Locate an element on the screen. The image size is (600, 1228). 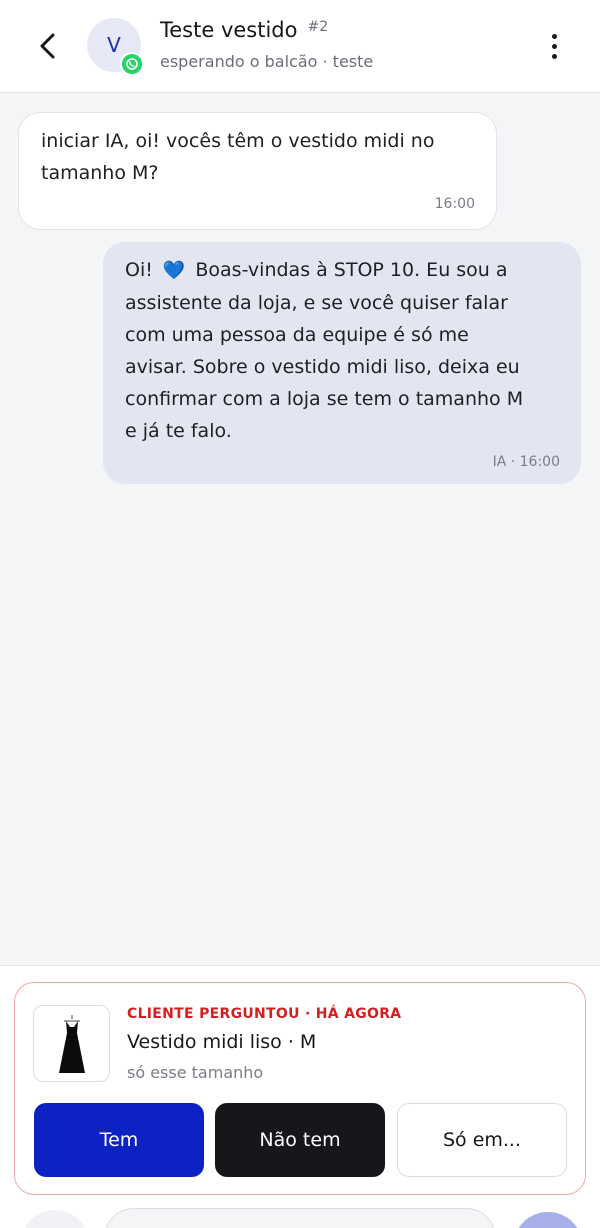
request-alert: CLIENTE PERGUNTOU · HÁ AGORA is located at coordinates (264, 1014).